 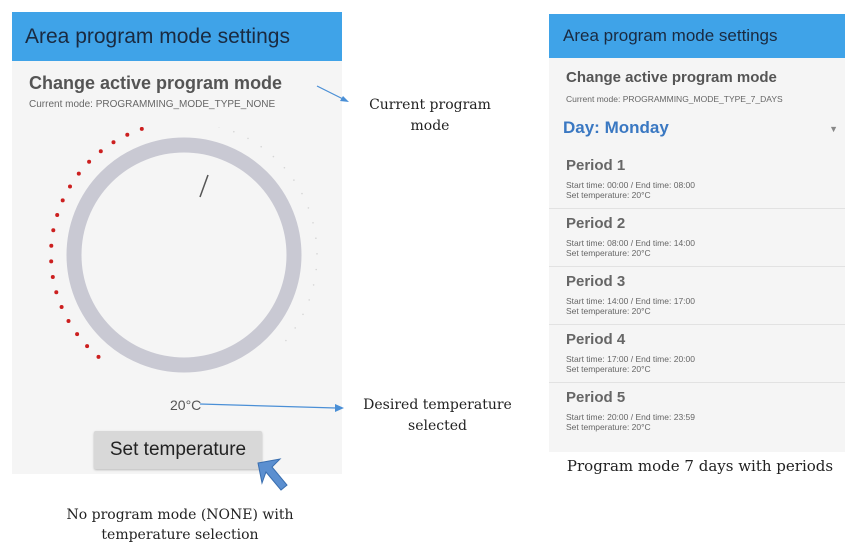 What do you see at coordinates (430, 115) in the screenshot?
I see `annotation-current-program-mode: Current program mode` at bounding box center [430, 115].